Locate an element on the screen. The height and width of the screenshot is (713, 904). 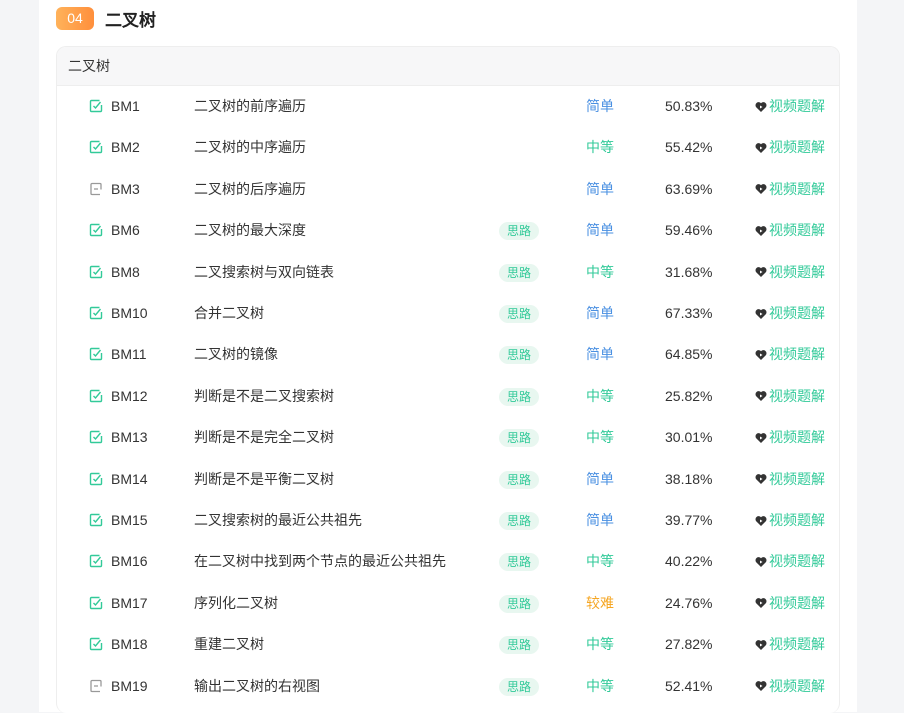
problem-title-link: 合并二叉树 is located at coordinates (229, 313).